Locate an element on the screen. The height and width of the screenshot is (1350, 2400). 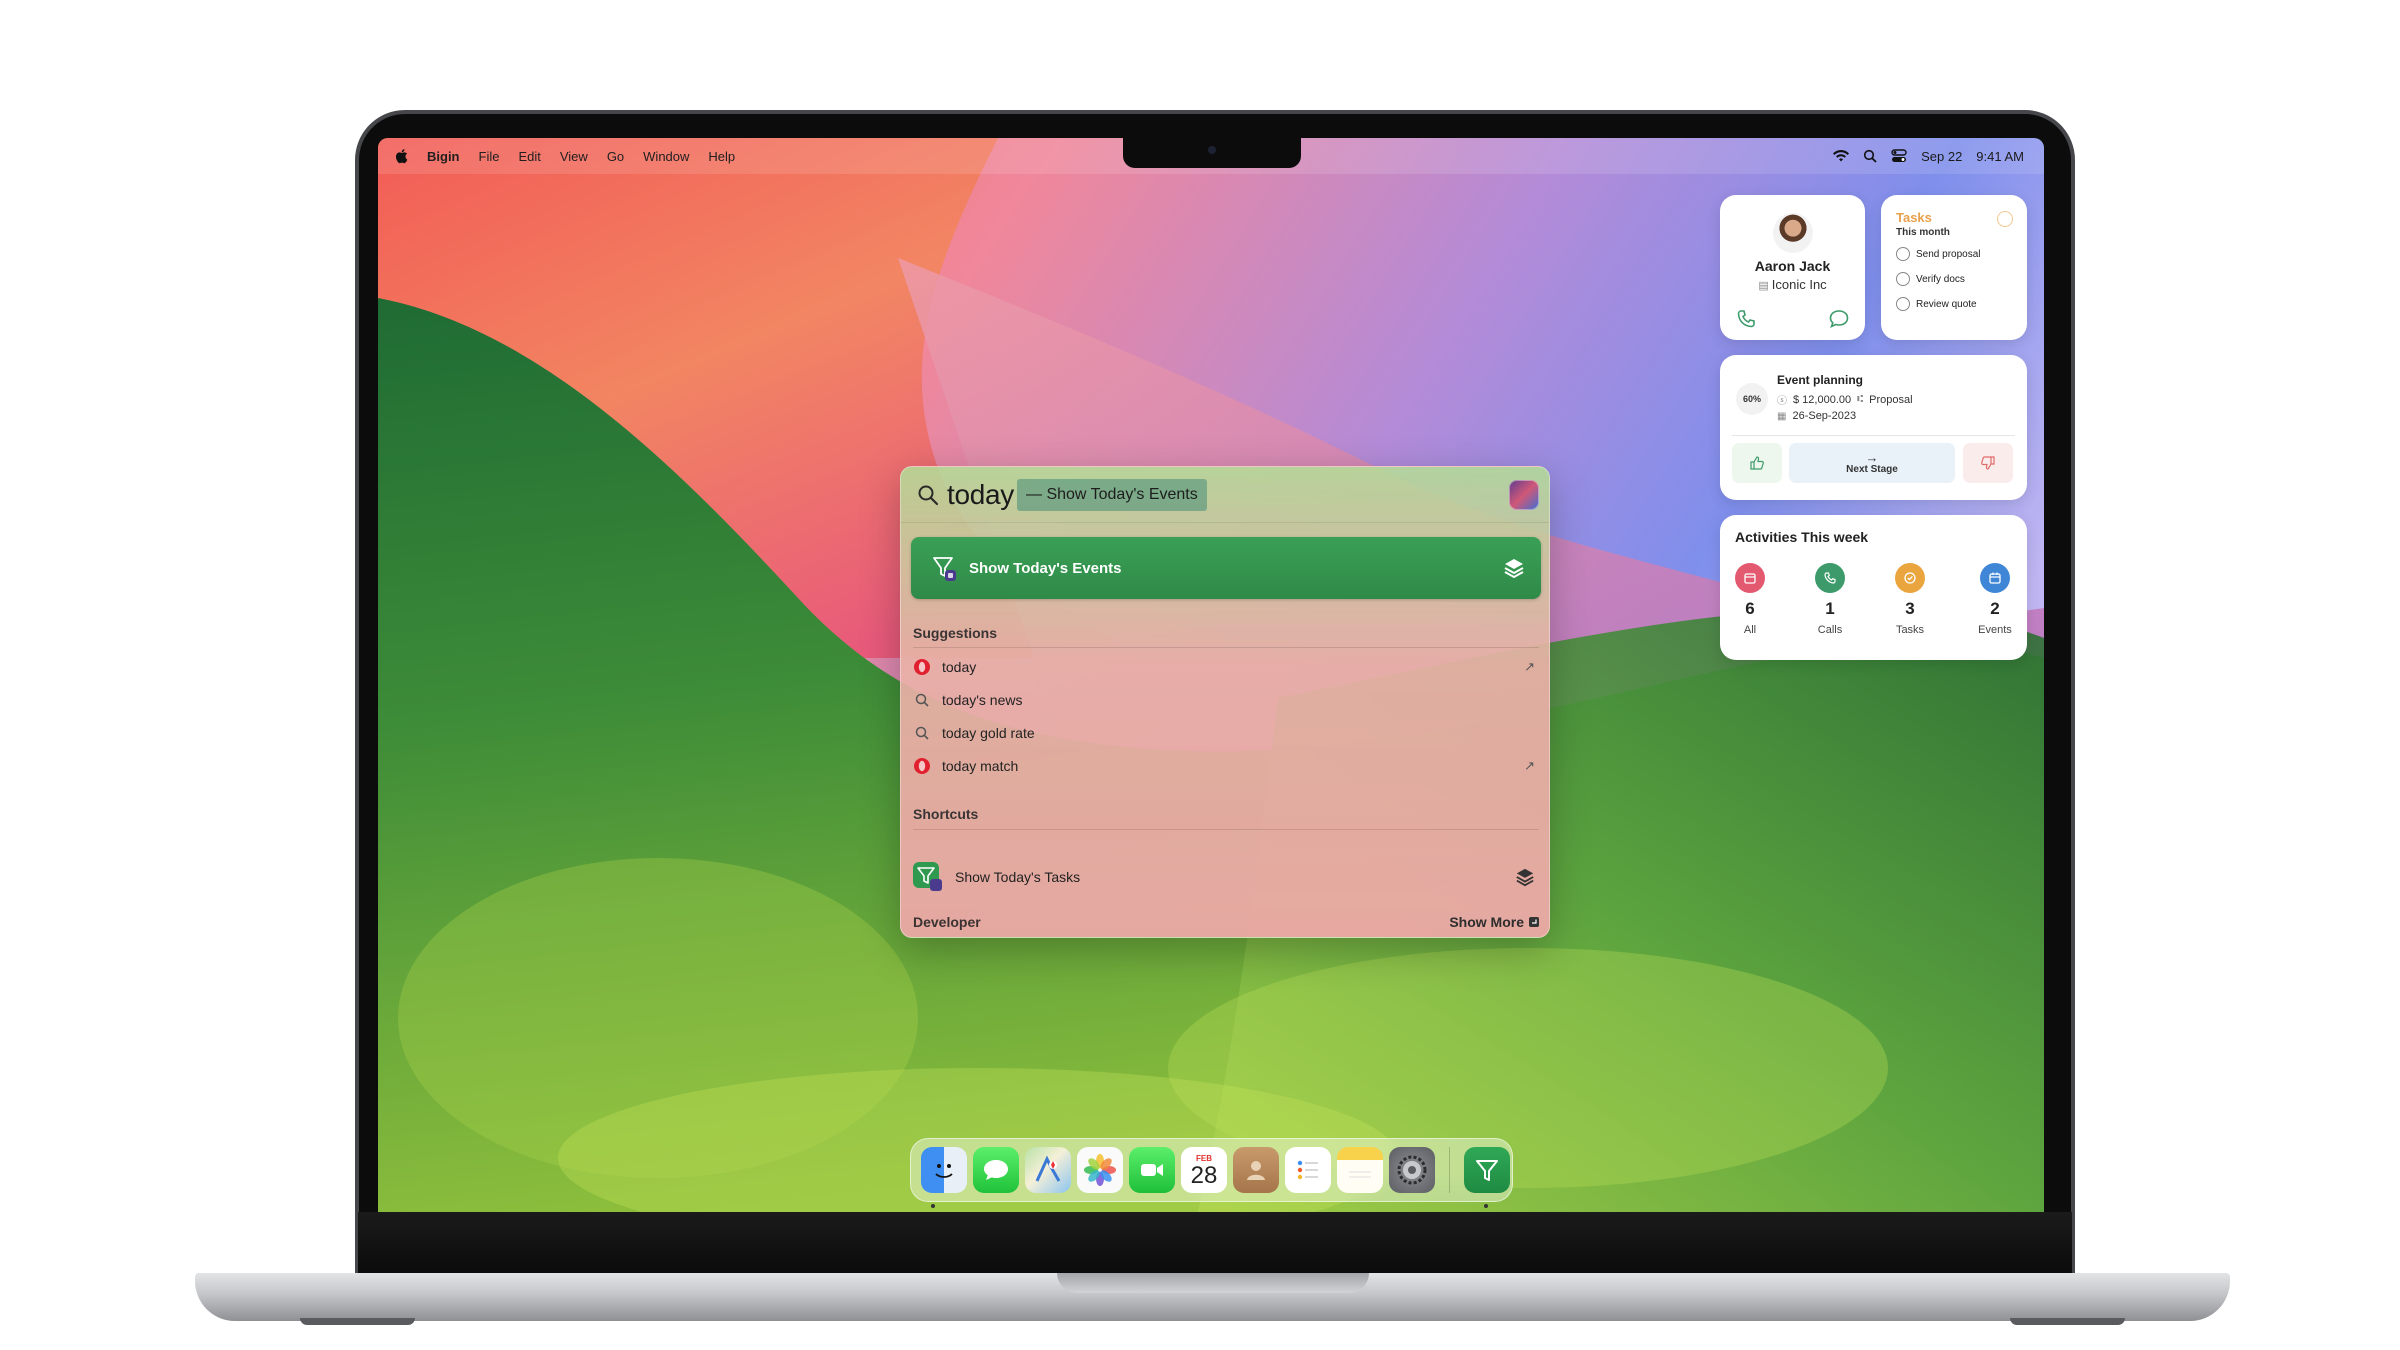
contacts-icon is located at coordinates (1256, 1170).